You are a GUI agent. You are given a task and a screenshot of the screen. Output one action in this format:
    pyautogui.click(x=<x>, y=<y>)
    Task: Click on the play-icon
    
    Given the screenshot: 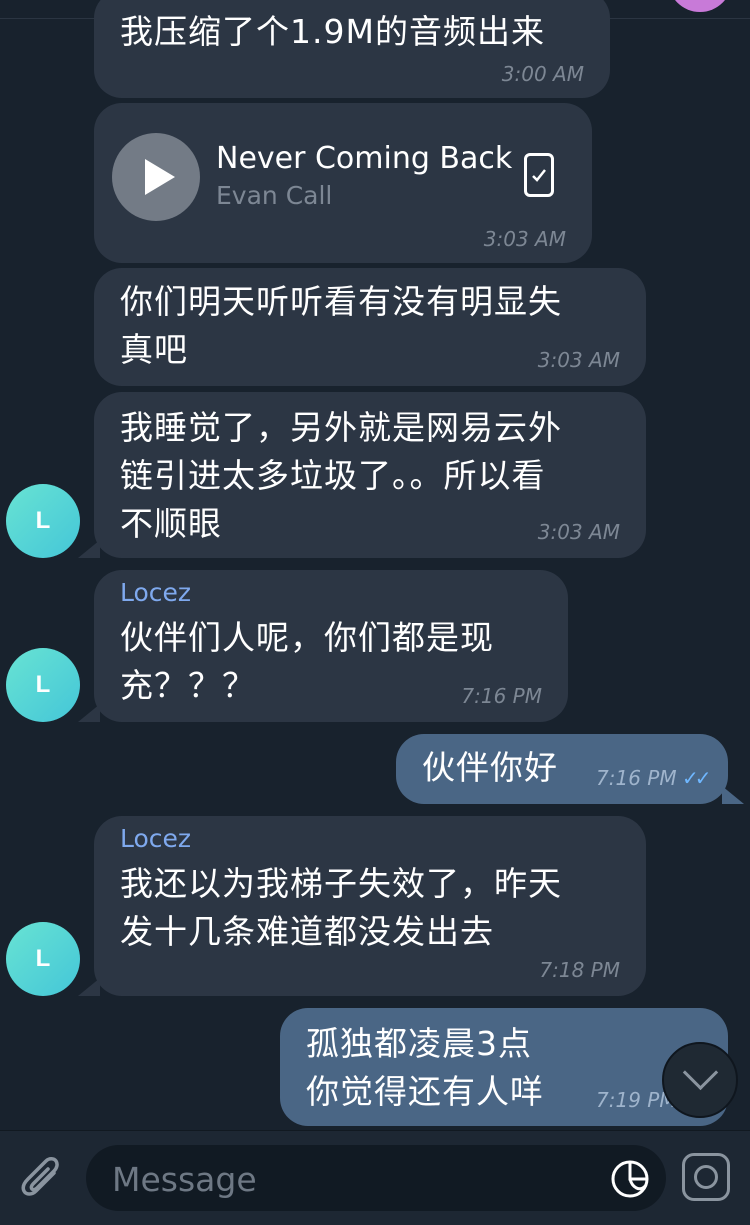 What is the action you would take?
    pyautogui.click(x=156, y=177)
    